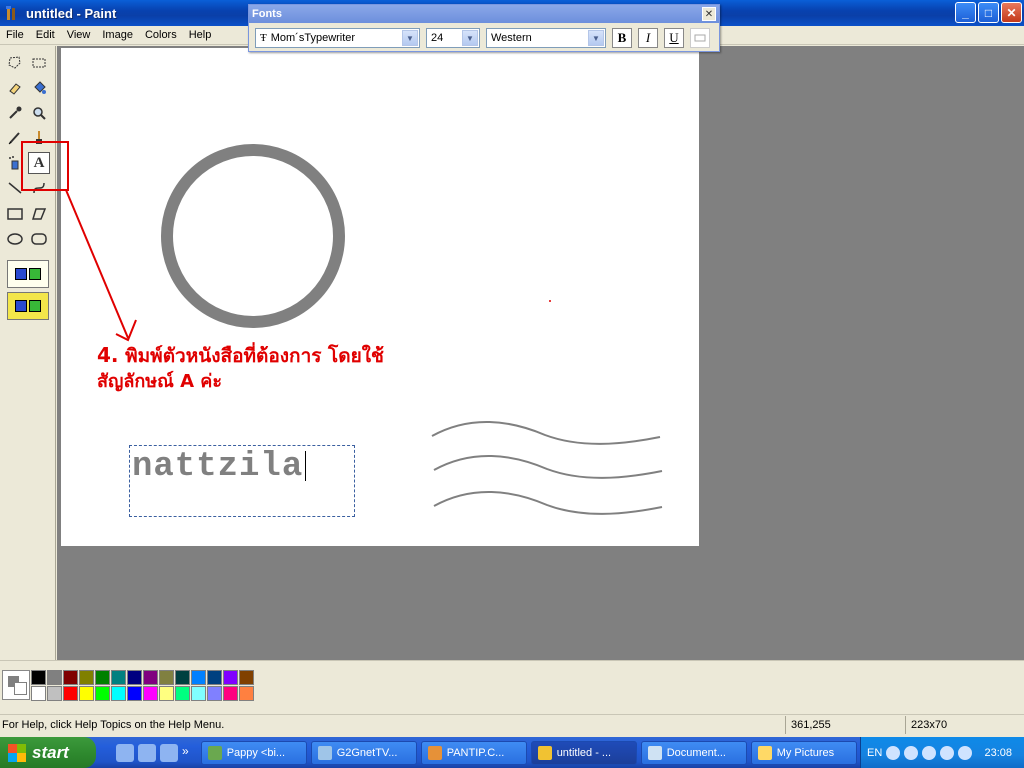 This screenshot has height=768, width=1024. Describe the element at coordinates (965, 12) in the screenshot. I see `minimize-button: _` at that location.